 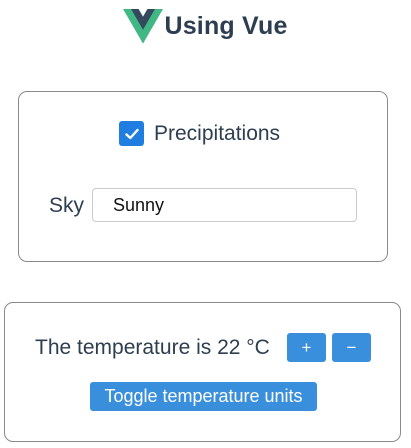 I want to click on precipitations-checkbox, so click(x=131, y=133).